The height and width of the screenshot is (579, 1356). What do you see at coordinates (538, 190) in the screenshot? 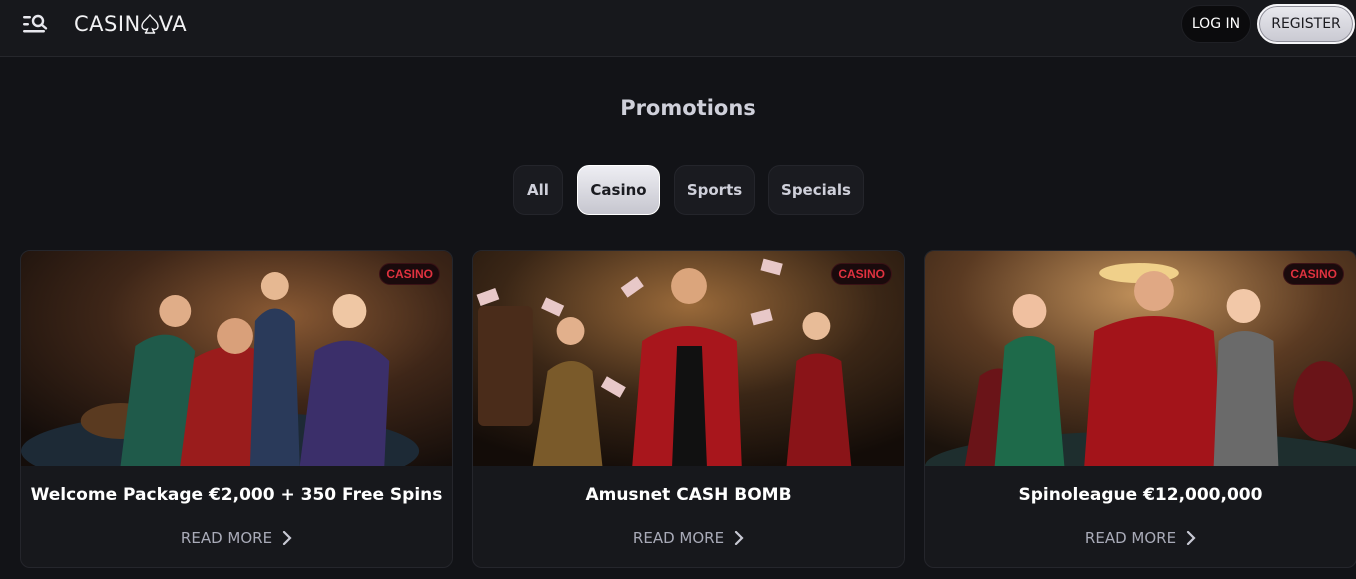
I see `tab-all: All` at bounding box center [538, 190].